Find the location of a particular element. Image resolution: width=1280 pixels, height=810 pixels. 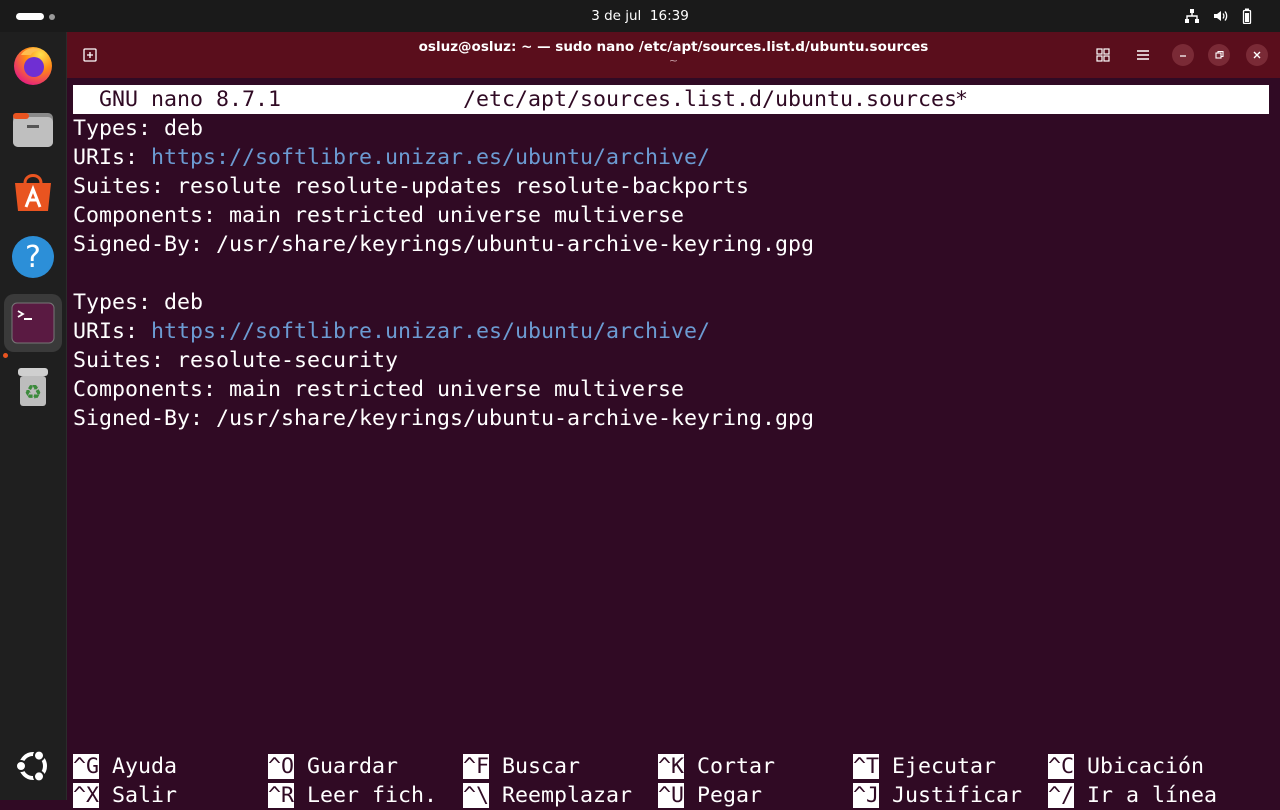

nano-filename: /etc/apt/sources.list.d/ubuntu.sources is located at coordinates (710, 99).